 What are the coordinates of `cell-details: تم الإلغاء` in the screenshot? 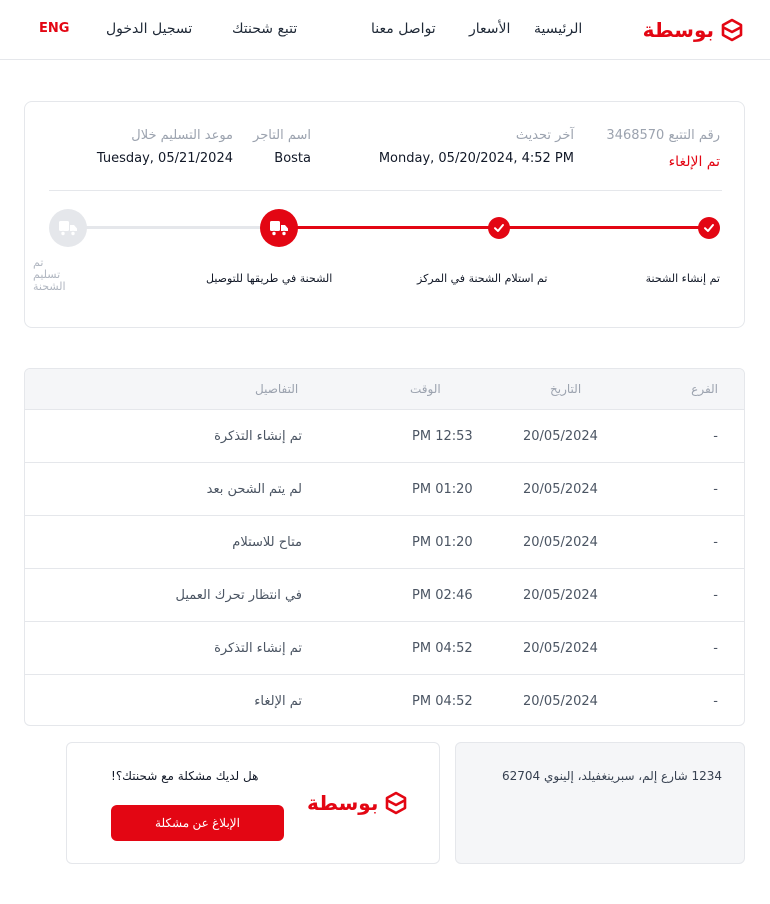 It's located at (278, 701).